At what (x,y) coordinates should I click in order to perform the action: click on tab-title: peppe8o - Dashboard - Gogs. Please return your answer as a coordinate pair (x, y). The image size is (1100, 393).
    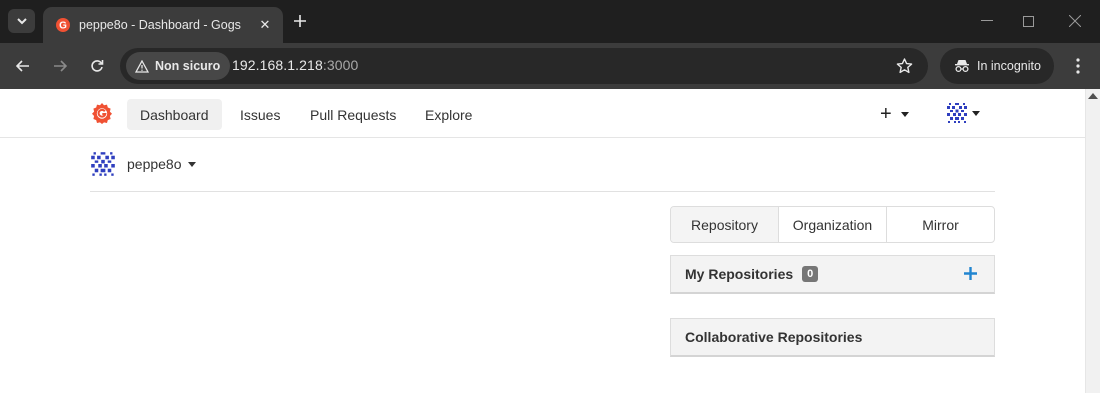
    Looking at the image, I should click on (160, 25).